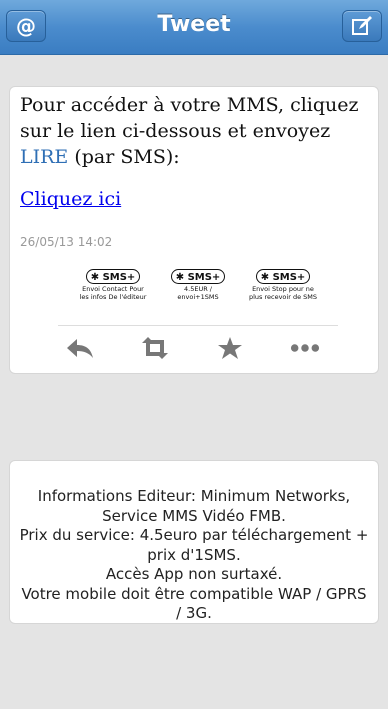 This screenshot has height=709, width=388. Describe the element at coordinates (283, 293) in the screenshot. I see `sms-caption: Envoi Stop pour ne plus recevoir de SMS` at that location.